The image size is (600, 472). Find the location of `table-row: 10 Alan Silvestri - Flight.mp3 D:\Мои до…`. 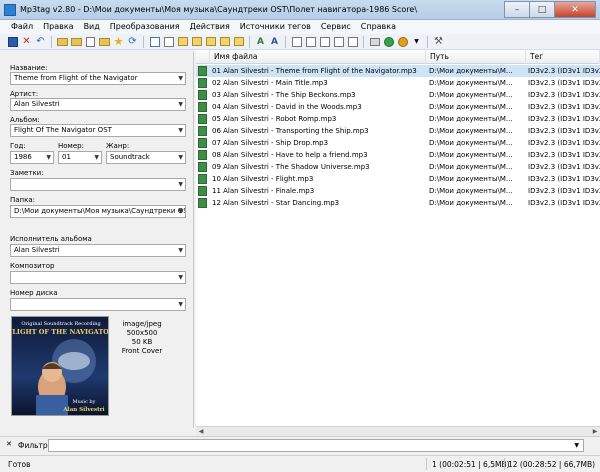

table-row: 10 Alan Silvestri - Flight.mp3 D:\Мои до… is located at coordinates (398, 179).